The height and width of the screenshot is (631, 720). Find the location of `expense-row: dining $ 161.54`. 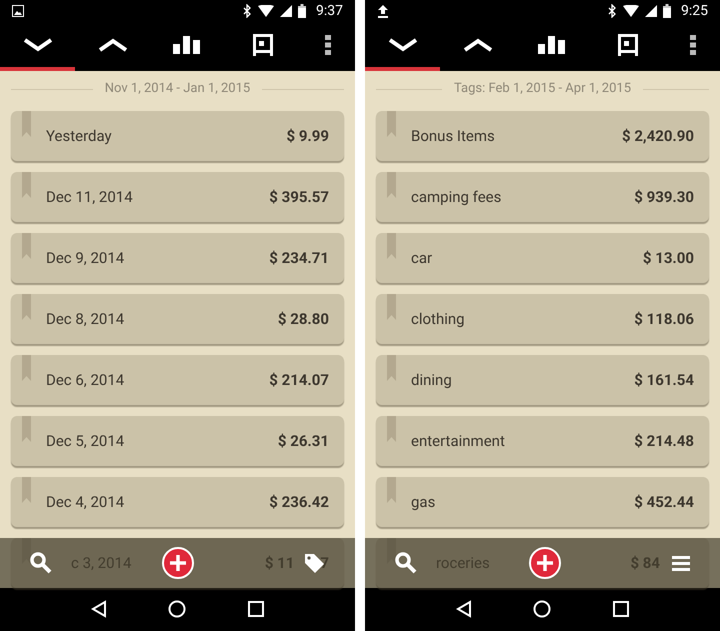

expense-row: dining $ 161.54 is located at coordinates (542, 379).